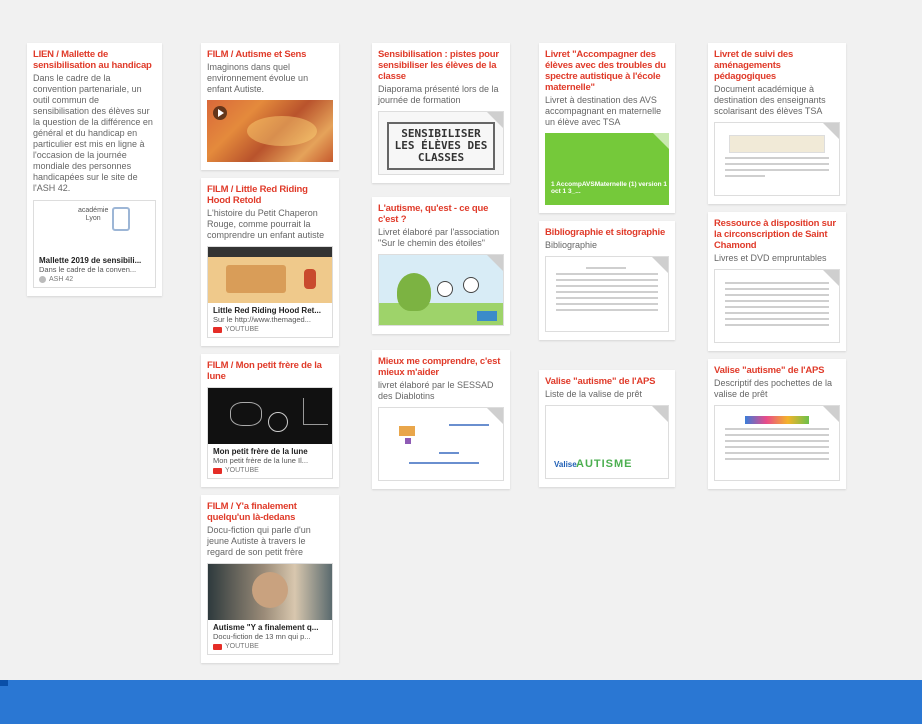 The image size is (922, 724). What do you see at coordinates (777, 420) in the screenshot?
I see `doc-color-logo` at bounding box center [777, 420].